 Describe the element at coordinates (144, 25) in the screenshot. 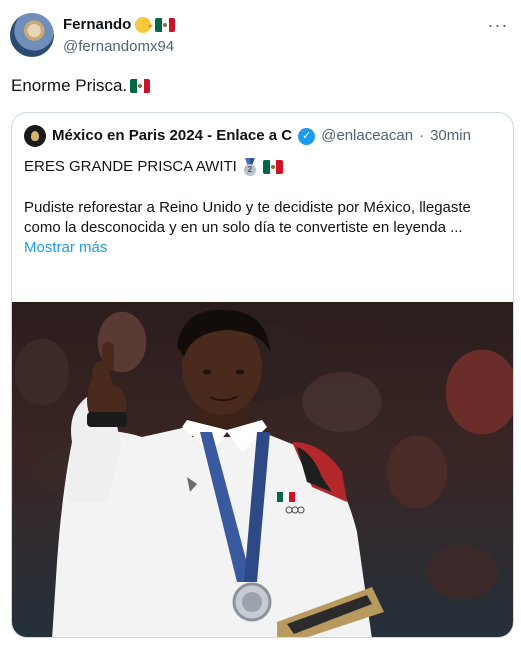

I see `chick-emoji-icon` at that location.